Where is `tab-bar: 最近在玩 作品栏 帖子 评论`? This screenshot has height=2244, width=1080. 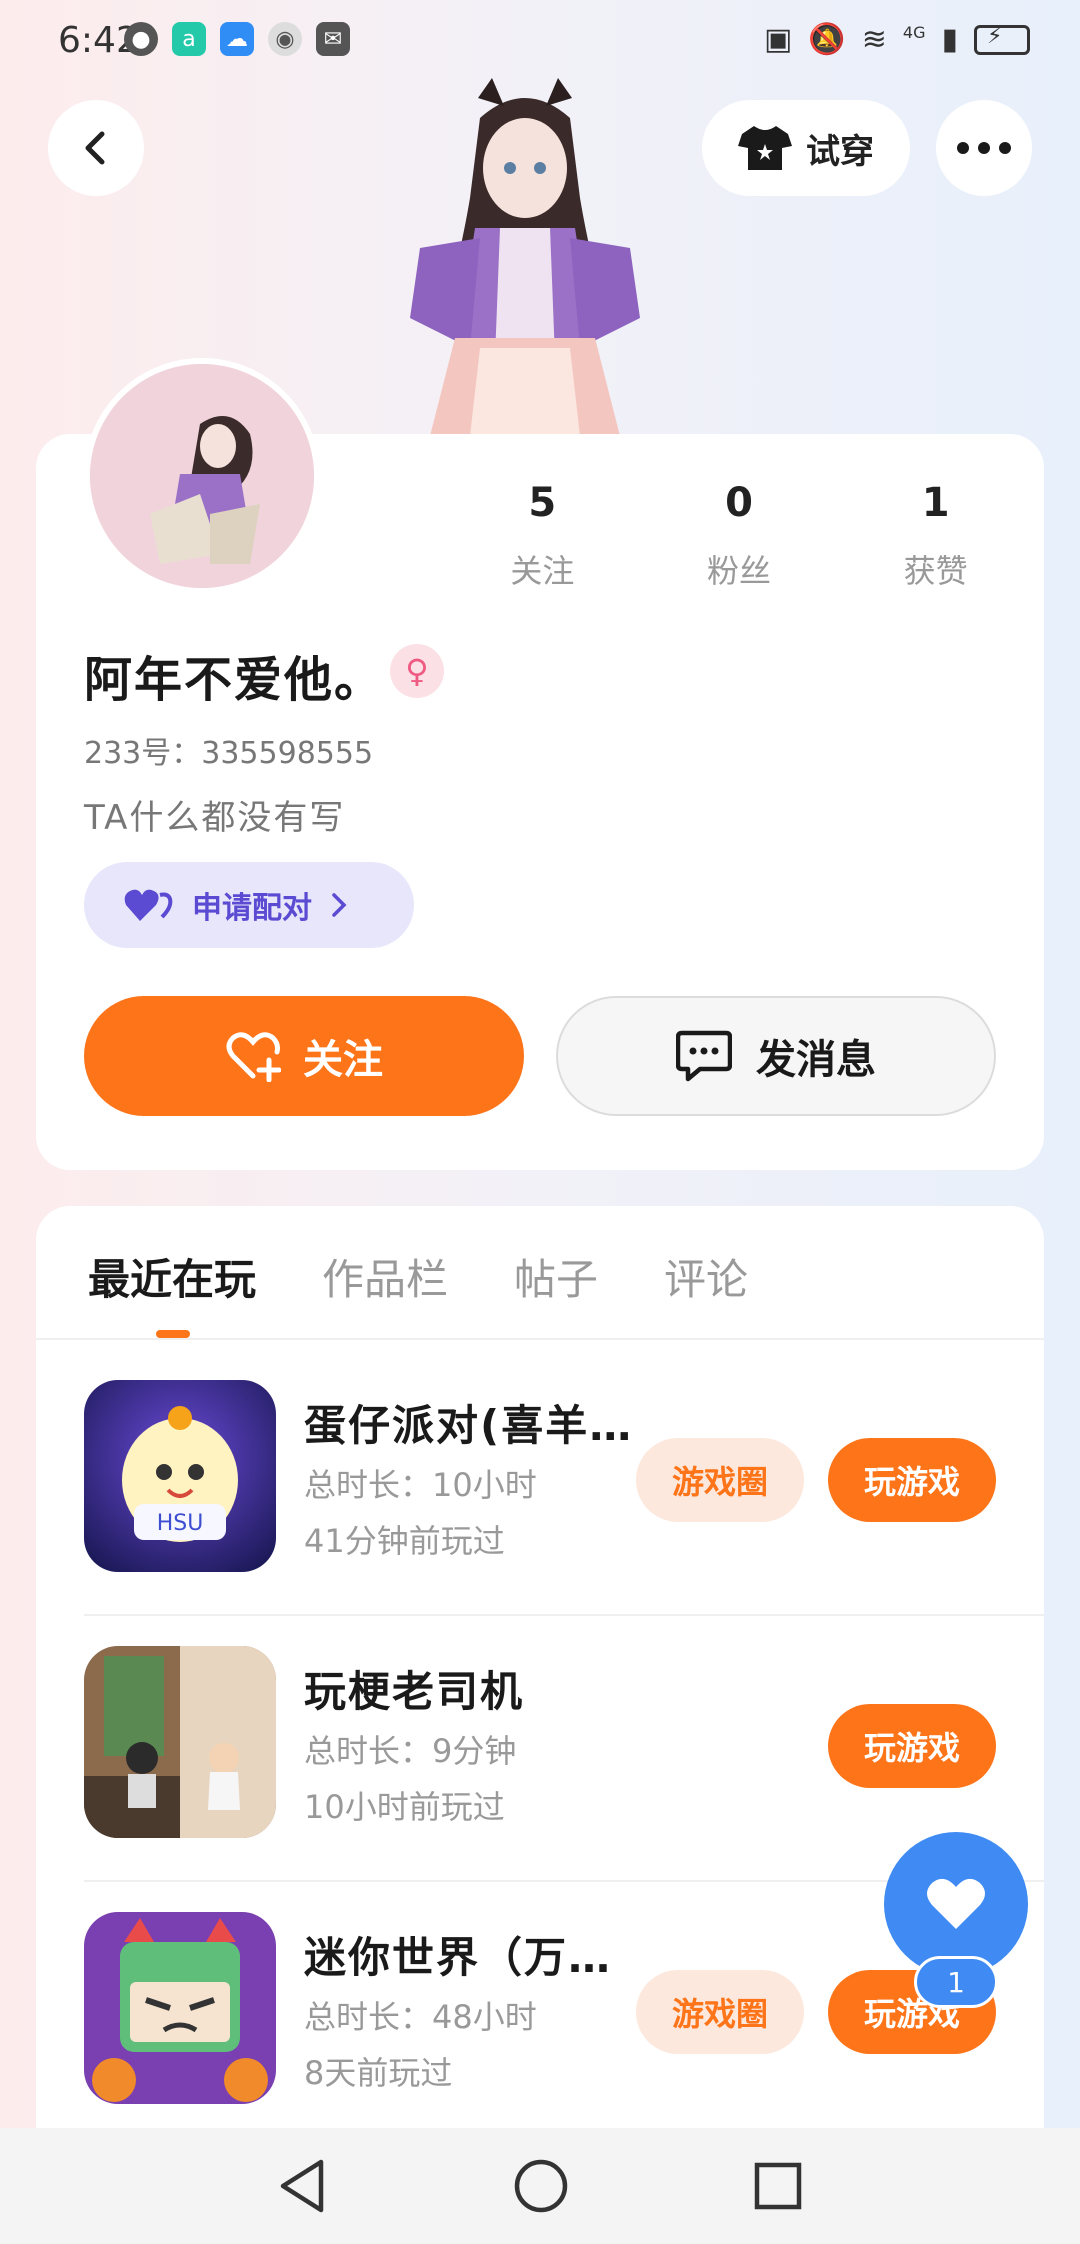 tab-bar: 最近在玩 作品栏 帖子 评论 is located at coordinates (418, 1276).